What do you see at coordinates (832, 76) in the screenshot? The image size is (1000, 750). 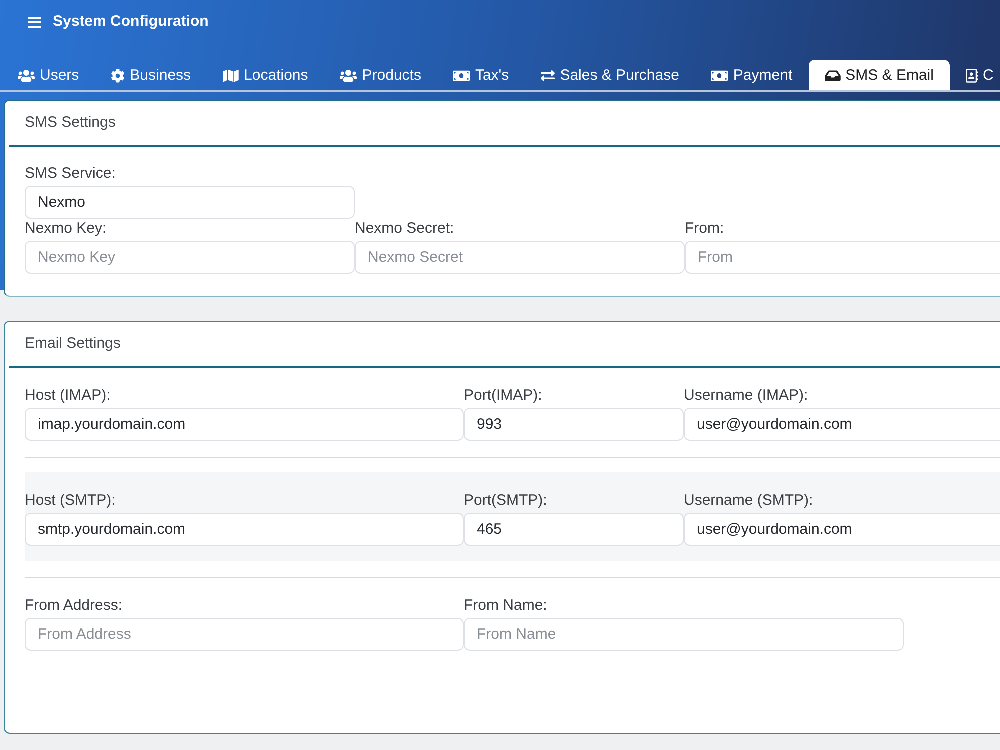 I see `inbox-icon` at bounding box center [832, 76].